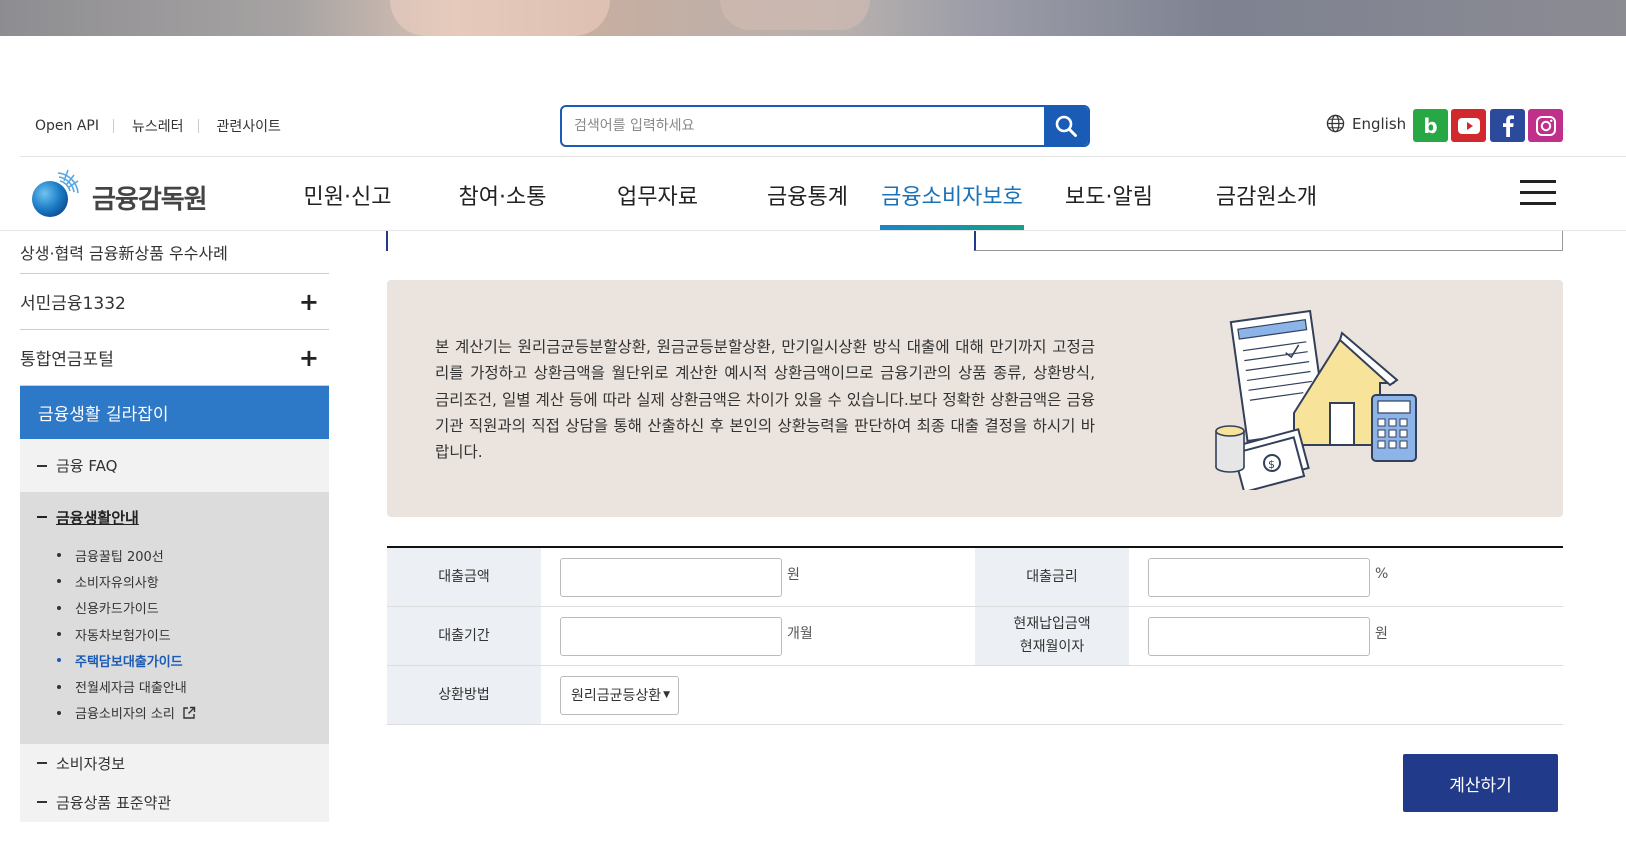 The width and height of the screenshot is (1626, 853). What do you see at coordinates (1538, 193) in the screenshot?
I see `menu-icon` at bounding box center [1538, 193].